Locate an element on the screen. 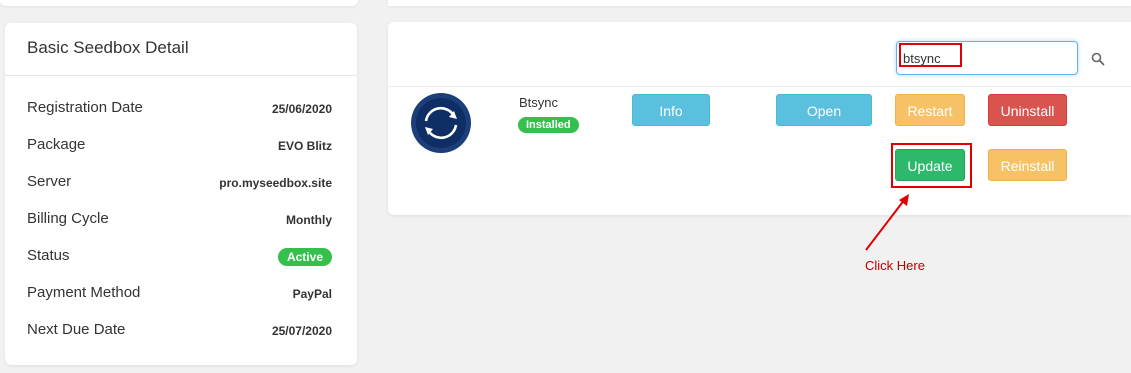 This screenshot has width=1131, height=373. btsync-logo-icon is located at coordinates (441, 123).